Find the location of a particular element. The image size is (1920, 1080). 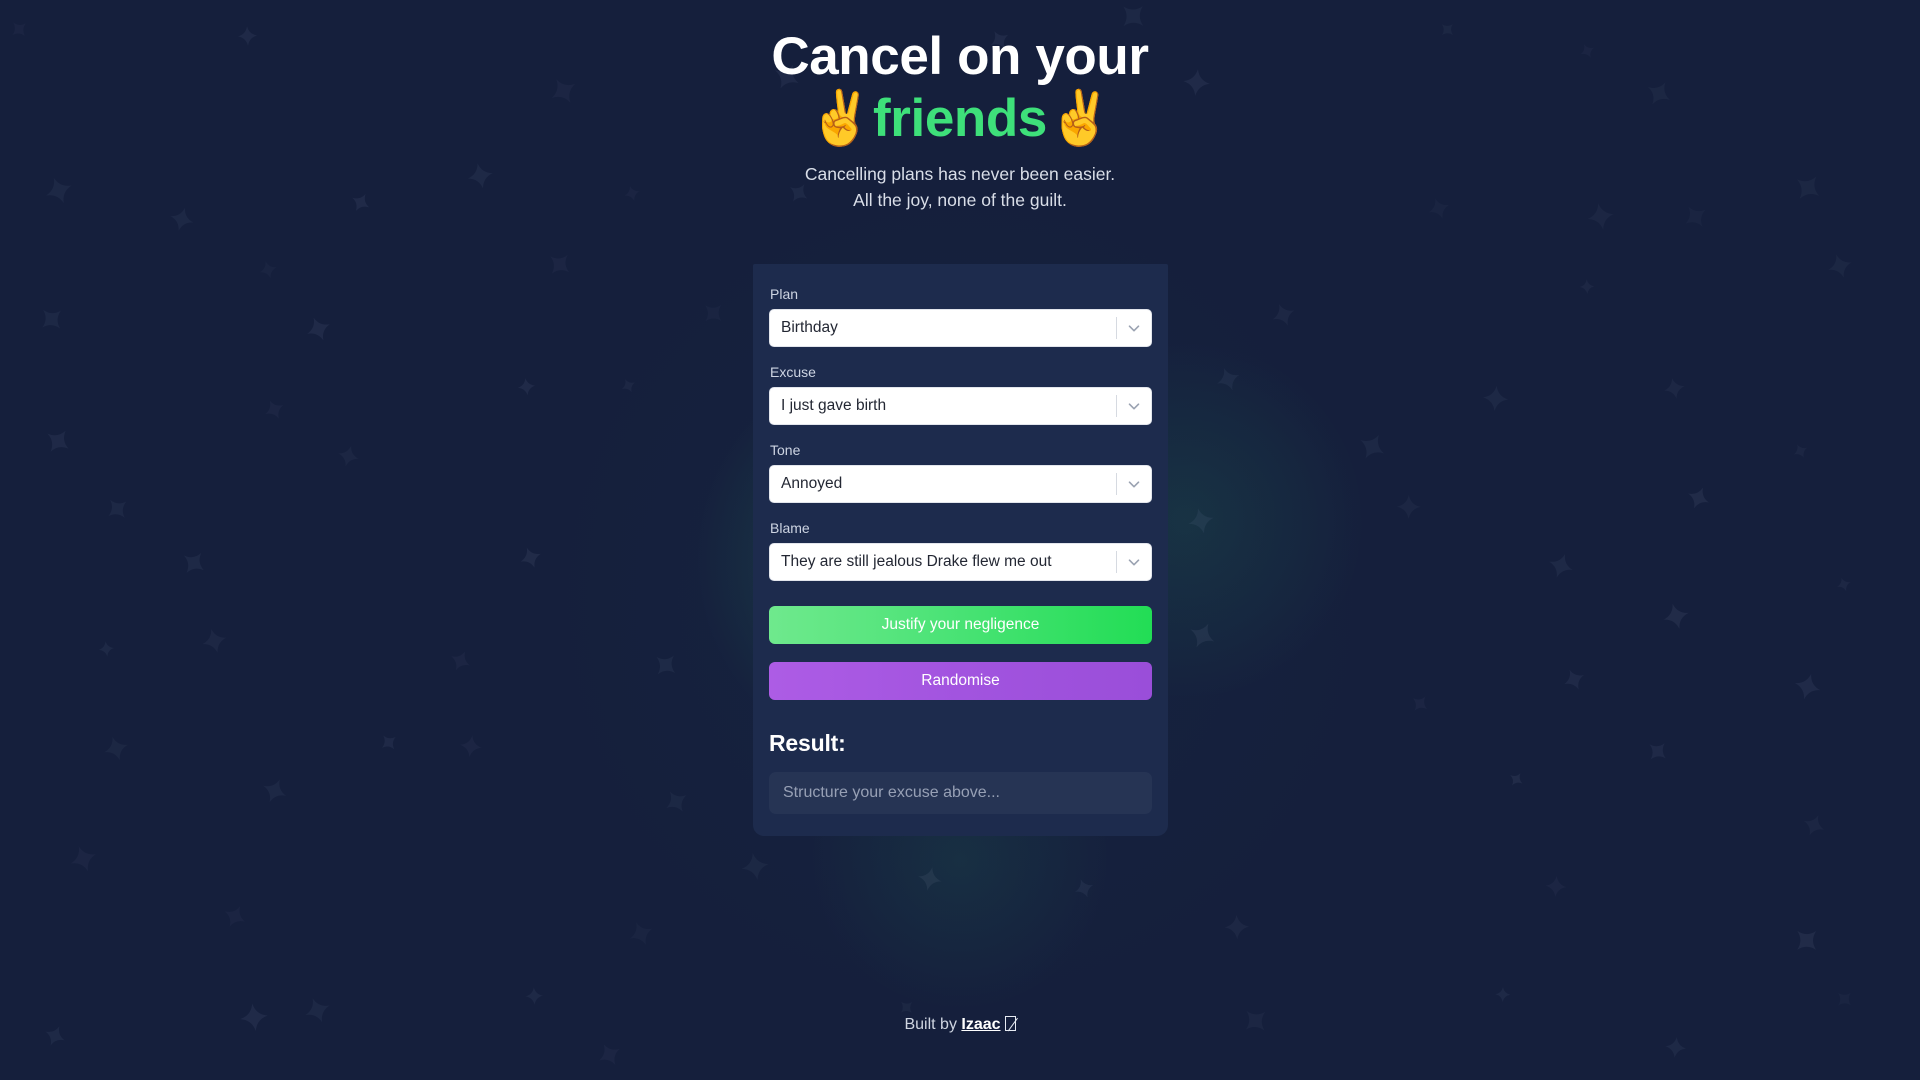

footer: Built by Izaac is located at coordinates (960, 1025).